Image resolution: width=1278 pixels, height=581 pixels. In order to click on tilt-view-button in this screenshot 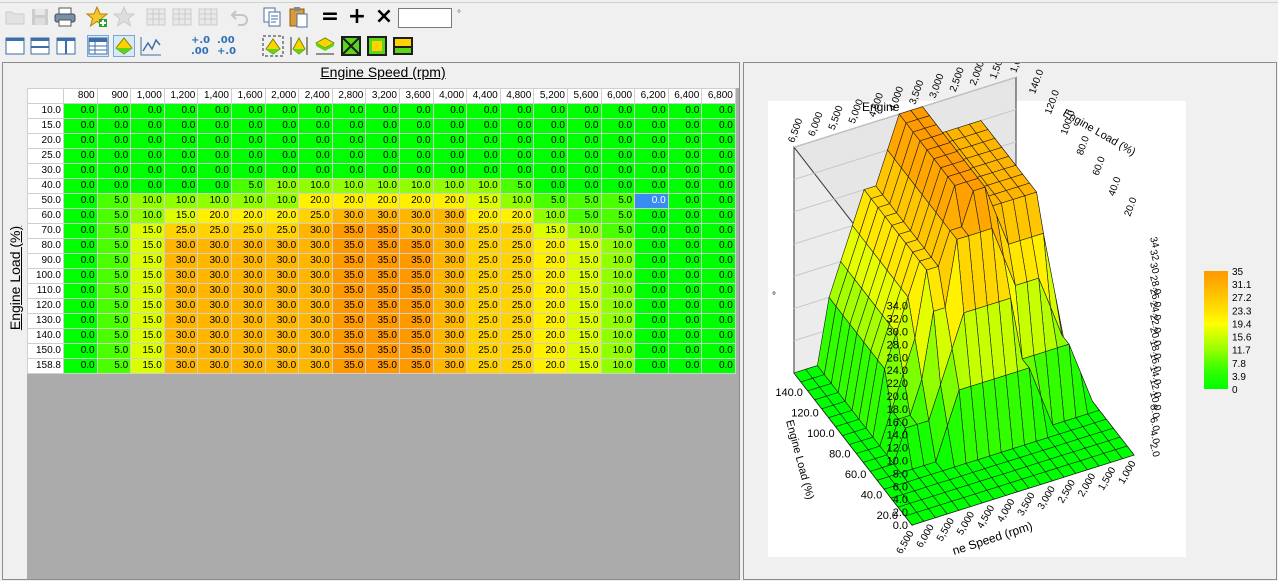, I will do `click(299, 46)`.